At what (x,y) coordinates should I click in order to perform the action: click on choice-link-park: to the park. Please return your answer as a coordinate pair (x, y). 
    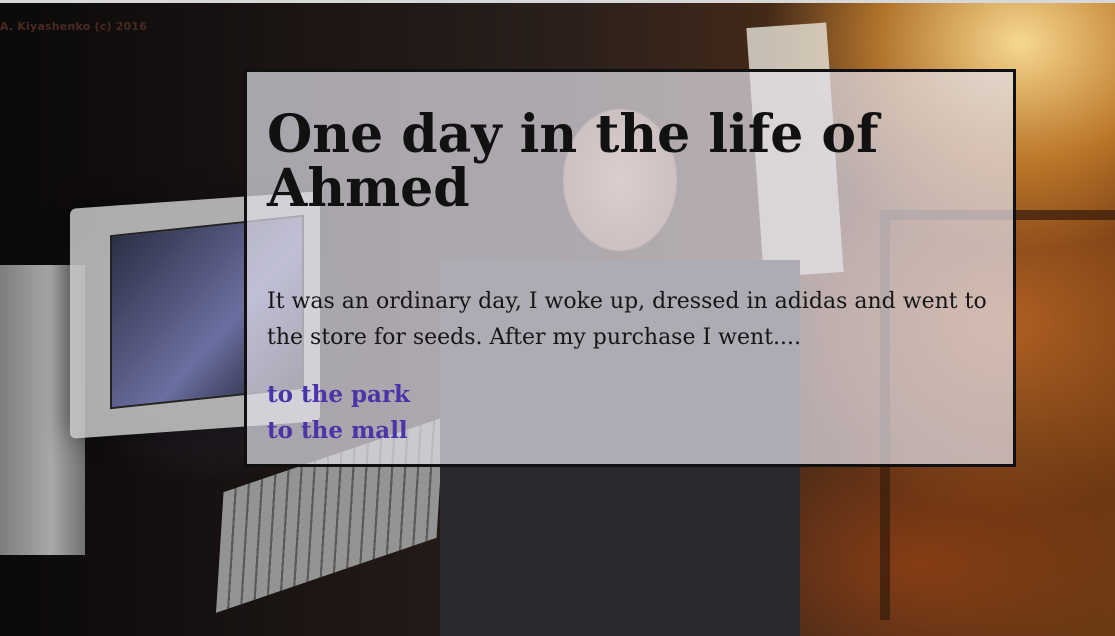
    Looking at the image, I should click on (338, 395).